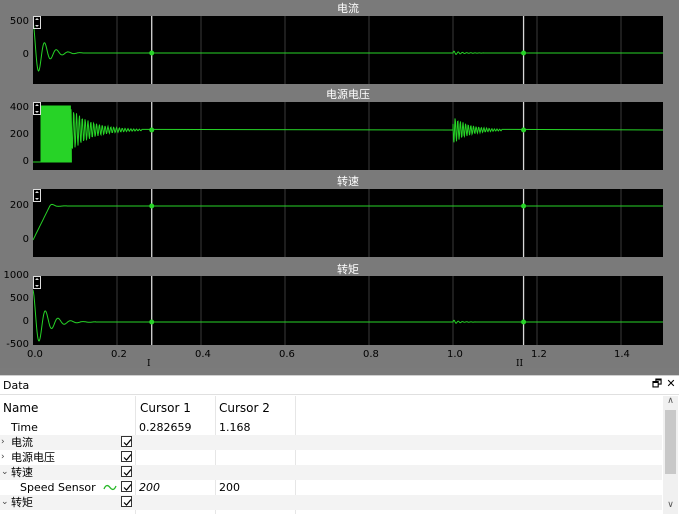 The height and width of the screenshot is (514, 679). Describe the element at coordinates (339, 385) in the screenshot. I see `data-panel-header: Data 🗗 ✕` at that location.